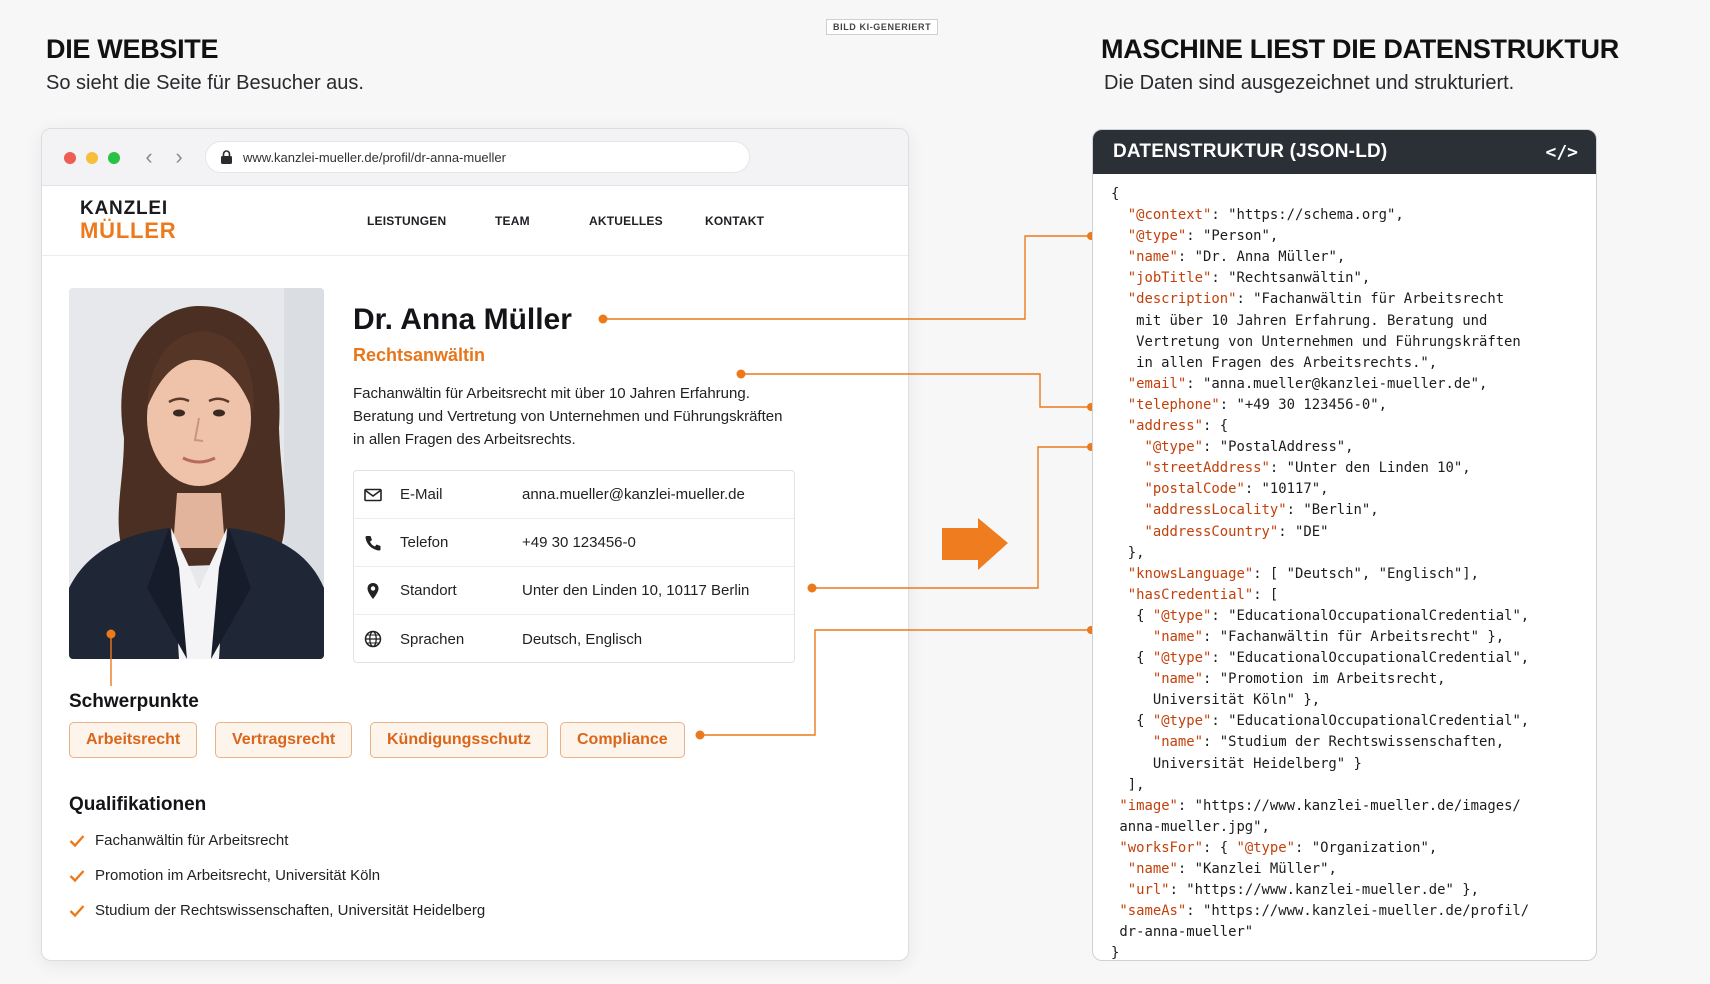  Describe the element at coordinates (1236, 257) in the screenshot. I see `code-line: "name": "Dr. Anna Müller",` at that location.